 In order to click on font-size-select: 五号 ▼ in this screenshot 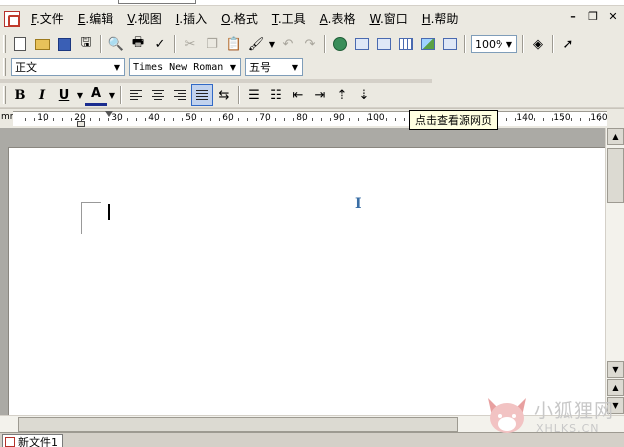, I will do `click(274, 67)`.